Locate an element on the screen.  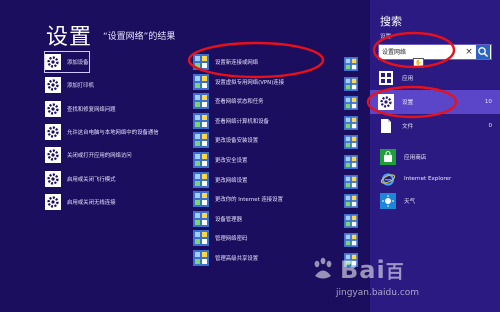
search-scope-label: 设置 is located at coordinates (386, 37).